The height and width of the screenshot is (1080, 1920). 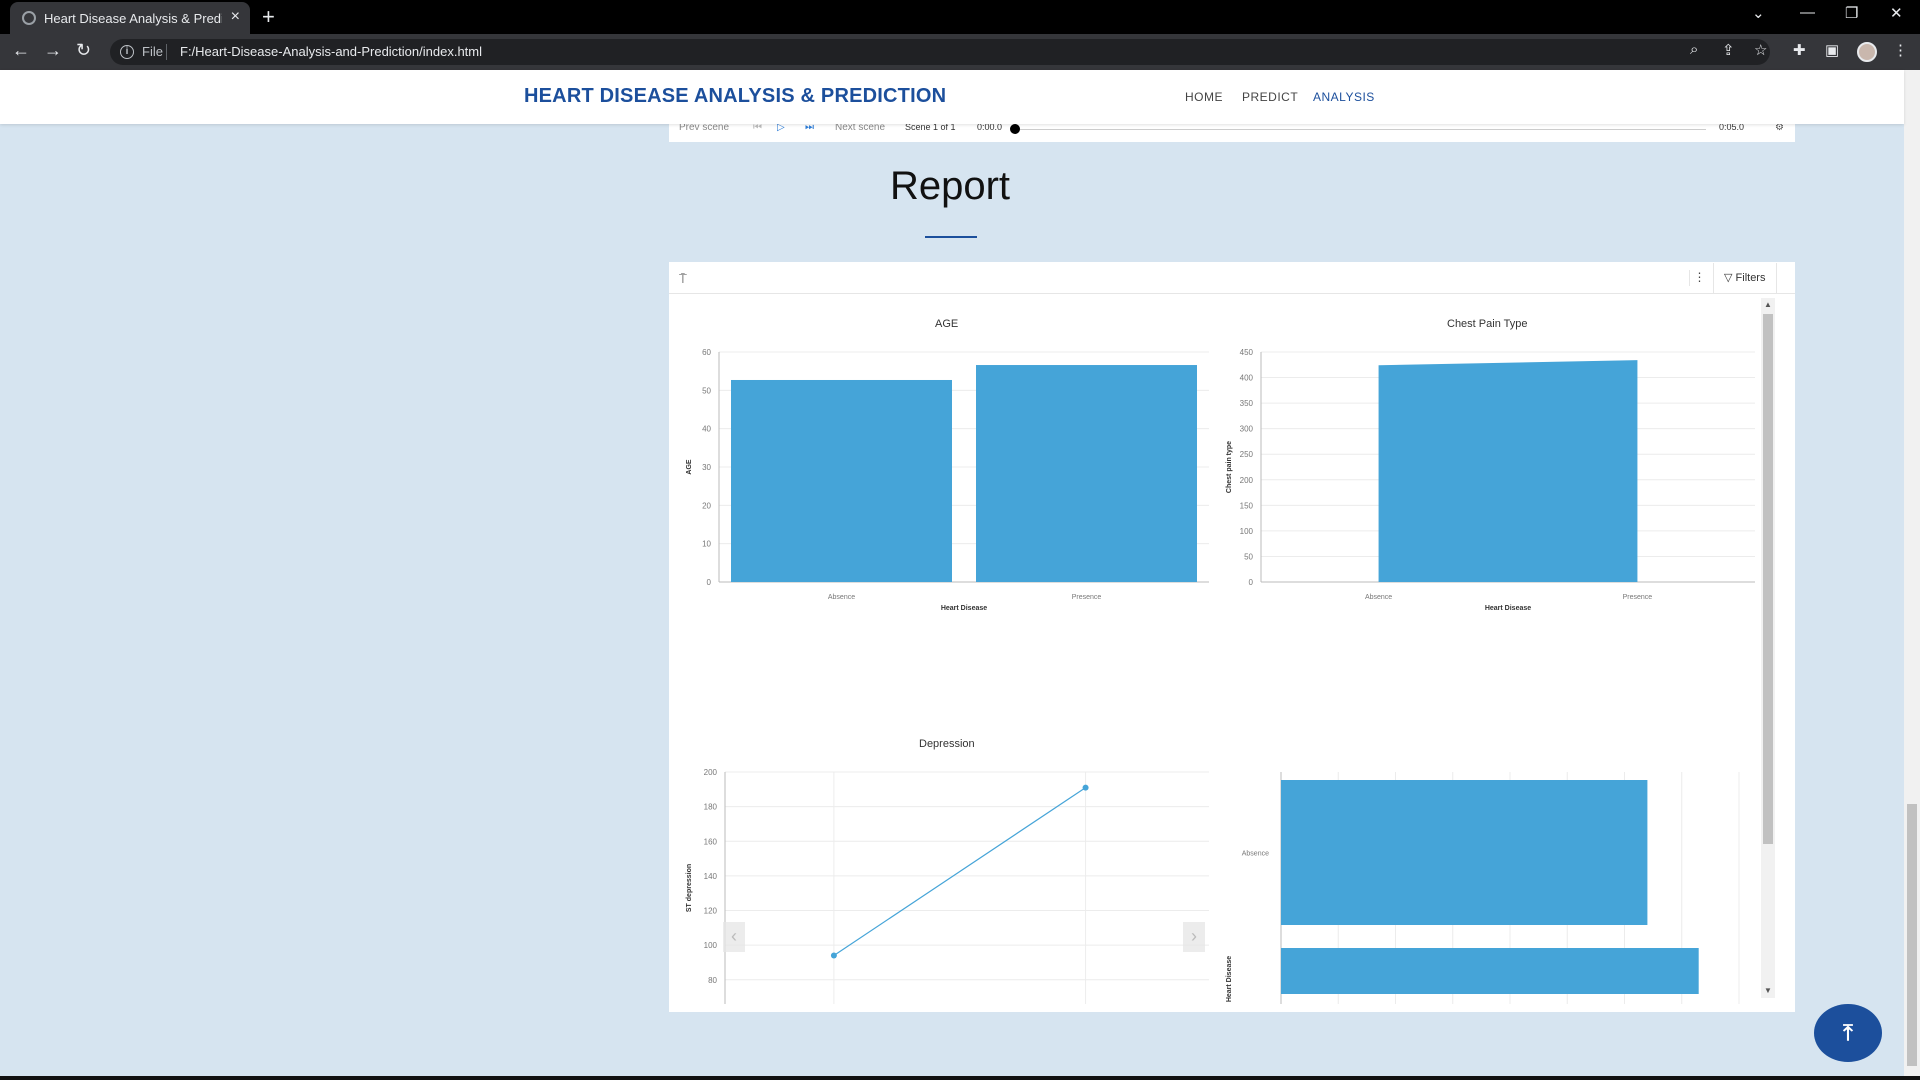 What do you see at coordinates (1087, 597) in the screenshot?
I see `age-x-tick-label: Presence` at bounding box center [1087, 597].